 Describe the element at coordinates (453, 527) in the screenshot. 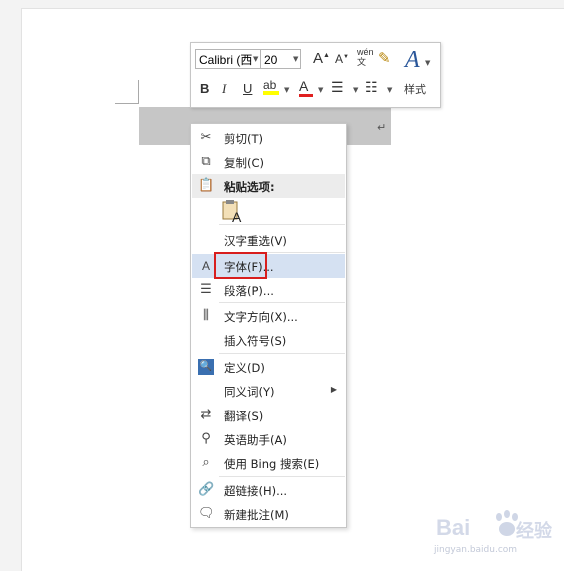

I see `watermark-brand: Bai` at that location.